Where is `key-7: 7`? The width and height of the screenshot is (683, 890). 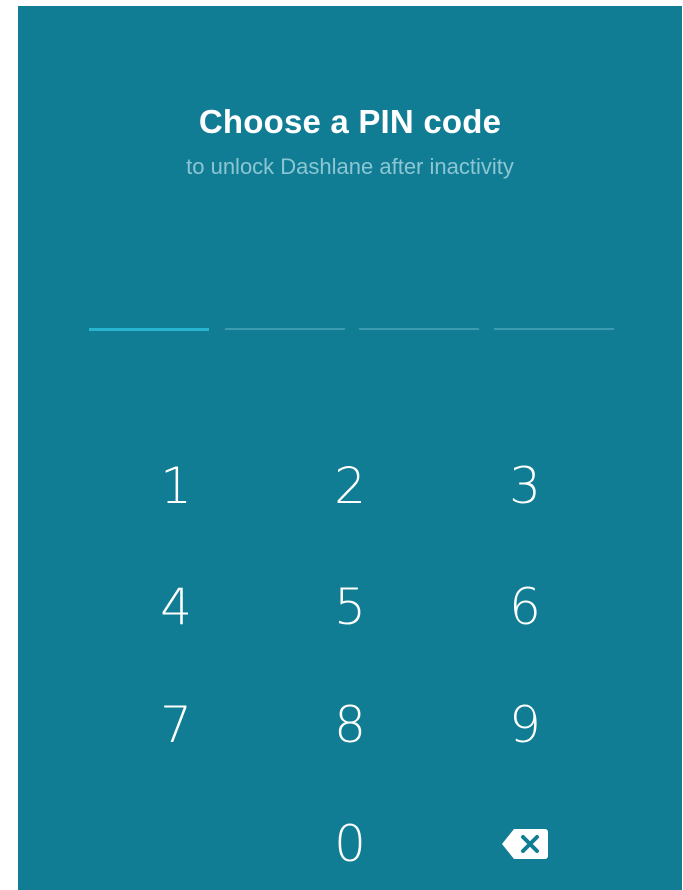 key-7: 7 is located at coordinates (176, 725).